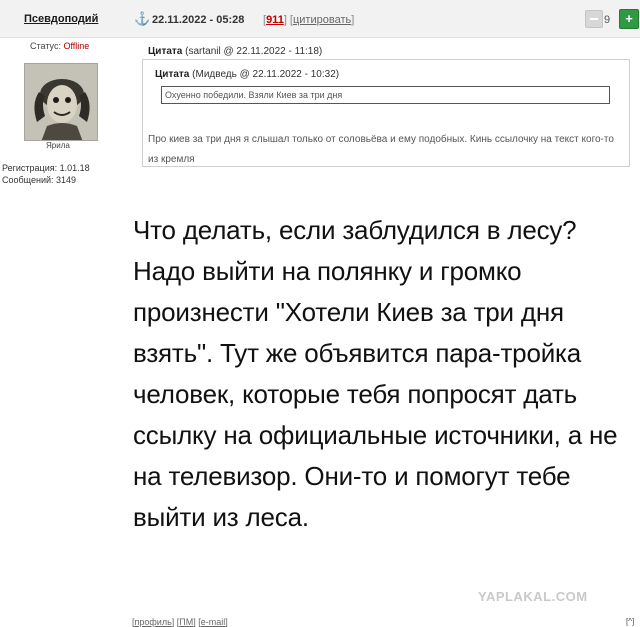 The image size is (640, 627). What do you see at coordinates (275, 20) in the screenshot?
I see `post-number-link: 911` at bounding box center [275, 20].